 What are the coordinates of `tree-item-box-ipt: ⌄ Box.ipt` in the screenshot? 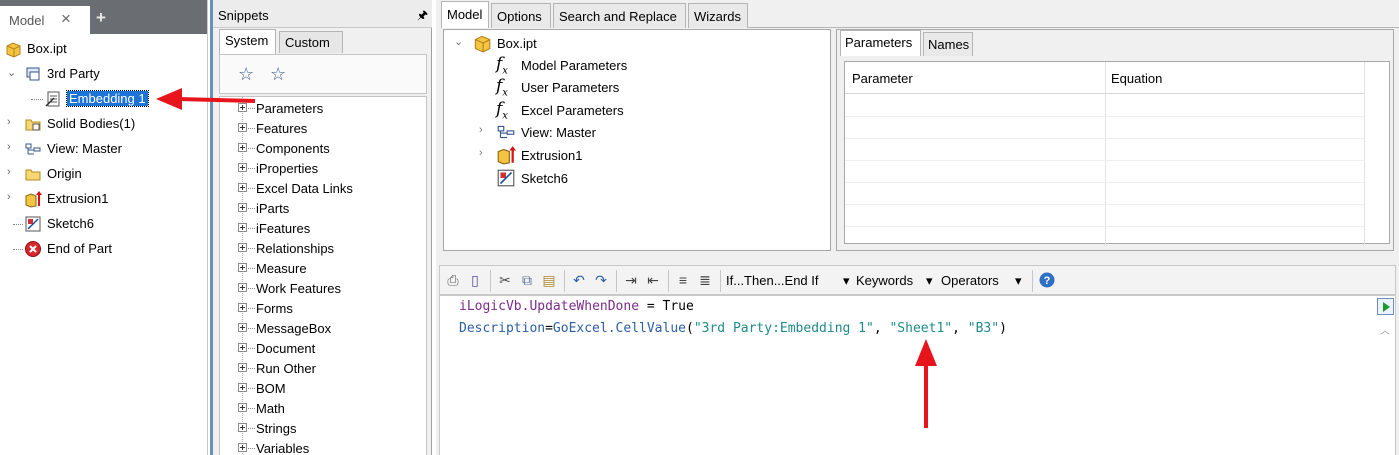 It's located at (634, 43).